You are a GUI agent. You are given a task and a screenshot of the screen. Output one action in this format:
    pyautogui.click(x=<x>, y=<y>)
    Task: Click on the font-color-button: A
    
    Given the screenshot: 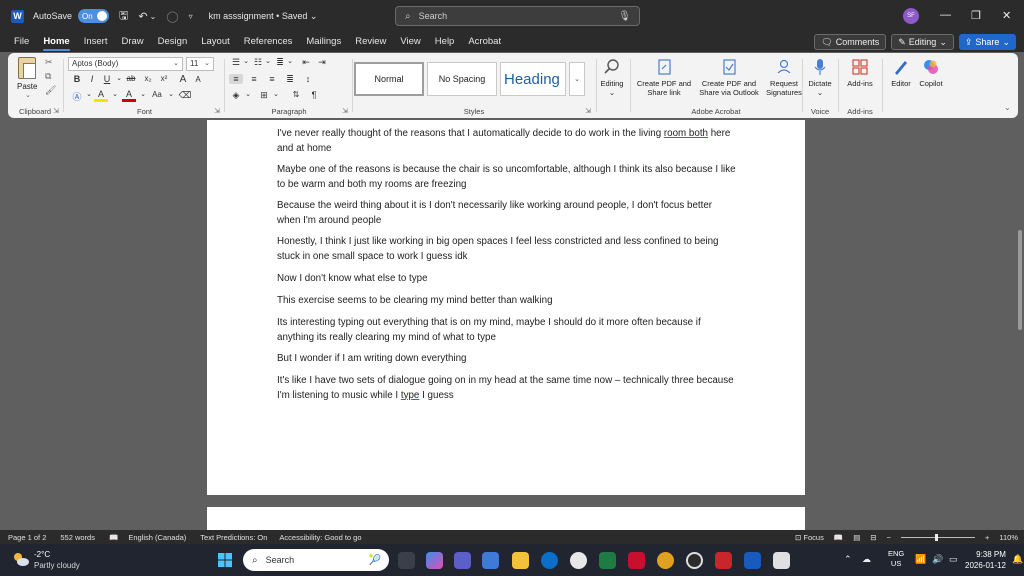 What is the action you would take?
    pyautogui.click(x=129, y=95)
    